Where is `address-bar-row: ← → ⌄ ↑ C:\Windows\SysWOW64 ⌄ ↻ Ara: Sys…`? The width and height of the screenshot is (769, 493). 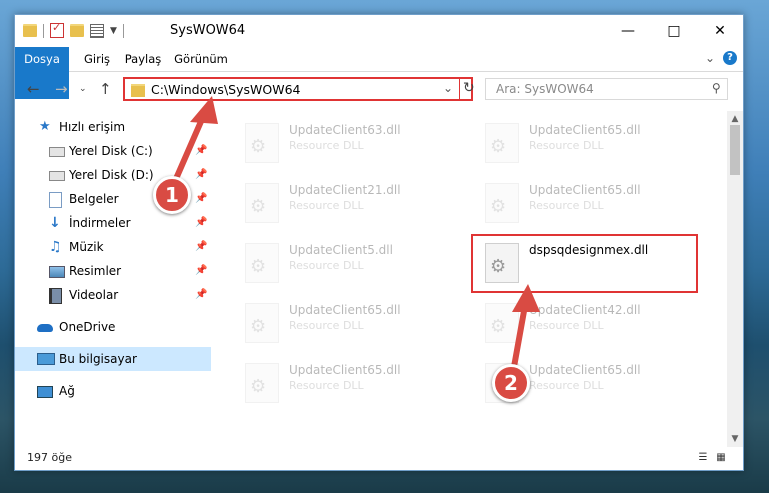
address-bar-row: ← → ⌄ ↑ C:\Windows\SysWOW64 ⌄ ↻ Ara: Sys… is located at coordinates (379, 90).